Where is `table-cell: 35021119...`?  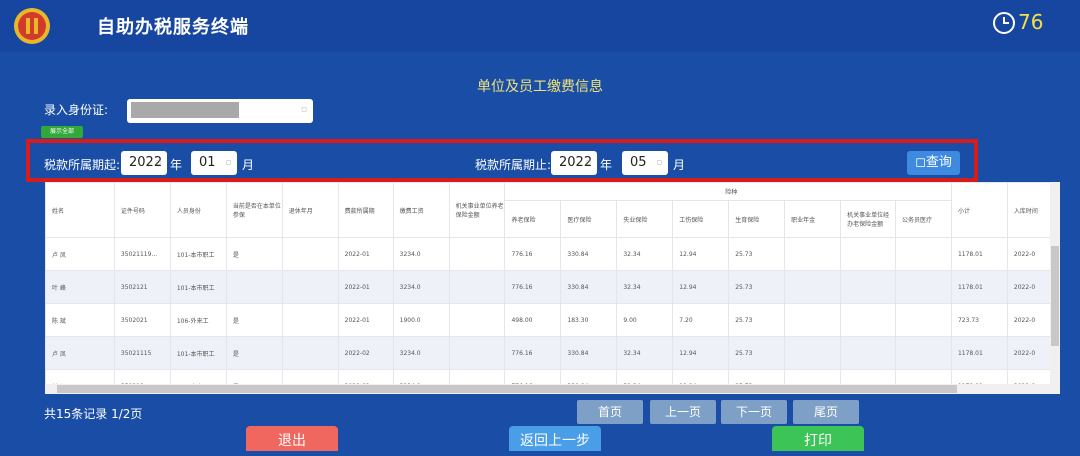
table-cell: 35021119... is located at coordinates (142, 254).